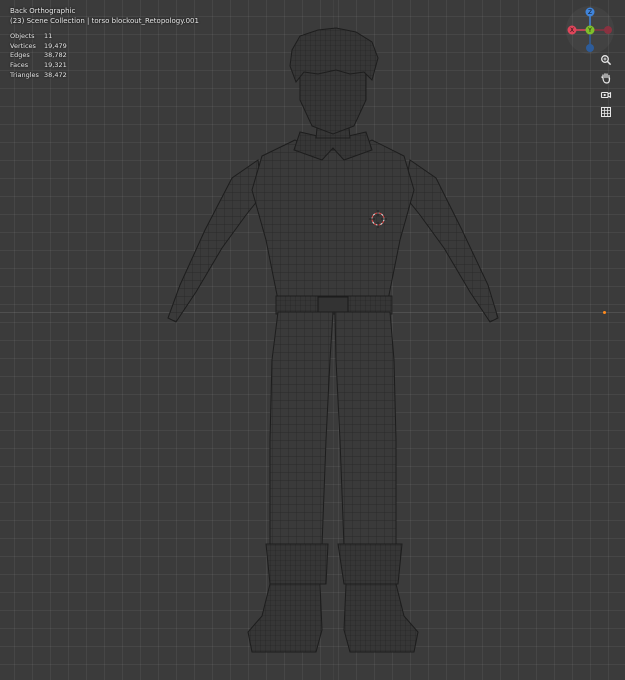 This screenshot has height=680, width=625. What do you see at coordinates (48, 36) in the screenshot?
I see `stat-value: 11` at bounding box center [48, 36].